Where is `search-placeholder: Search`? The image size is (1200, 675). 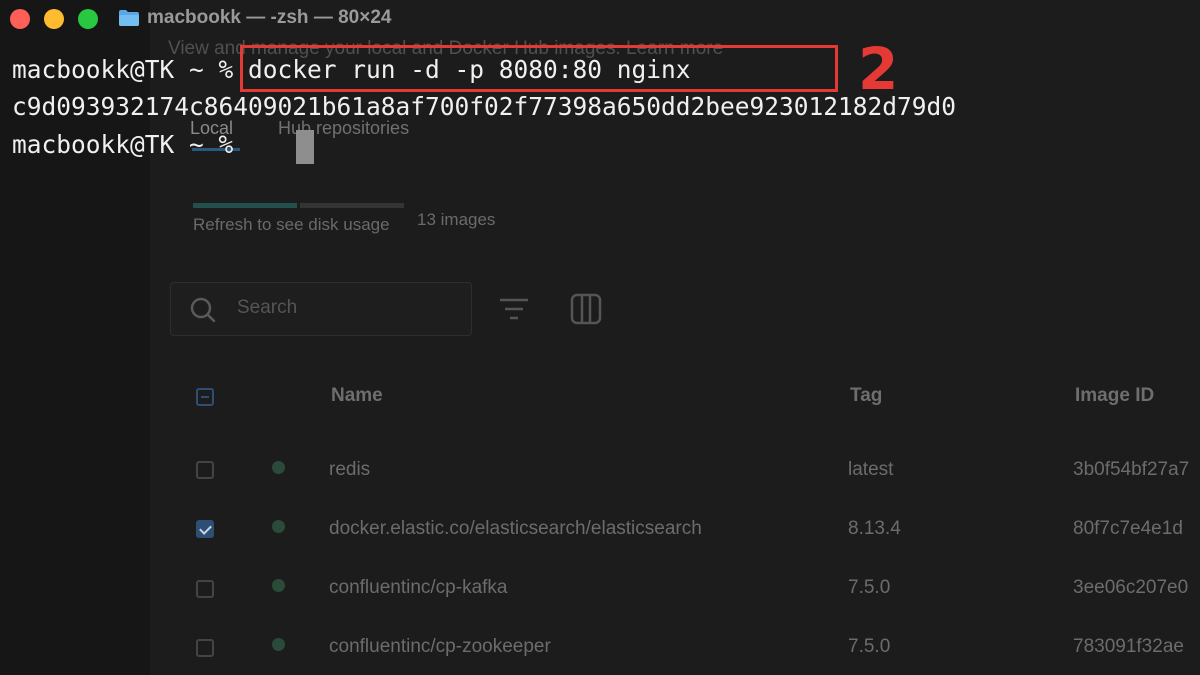
search-placeholder: Search is located at coordinates (267, 307).